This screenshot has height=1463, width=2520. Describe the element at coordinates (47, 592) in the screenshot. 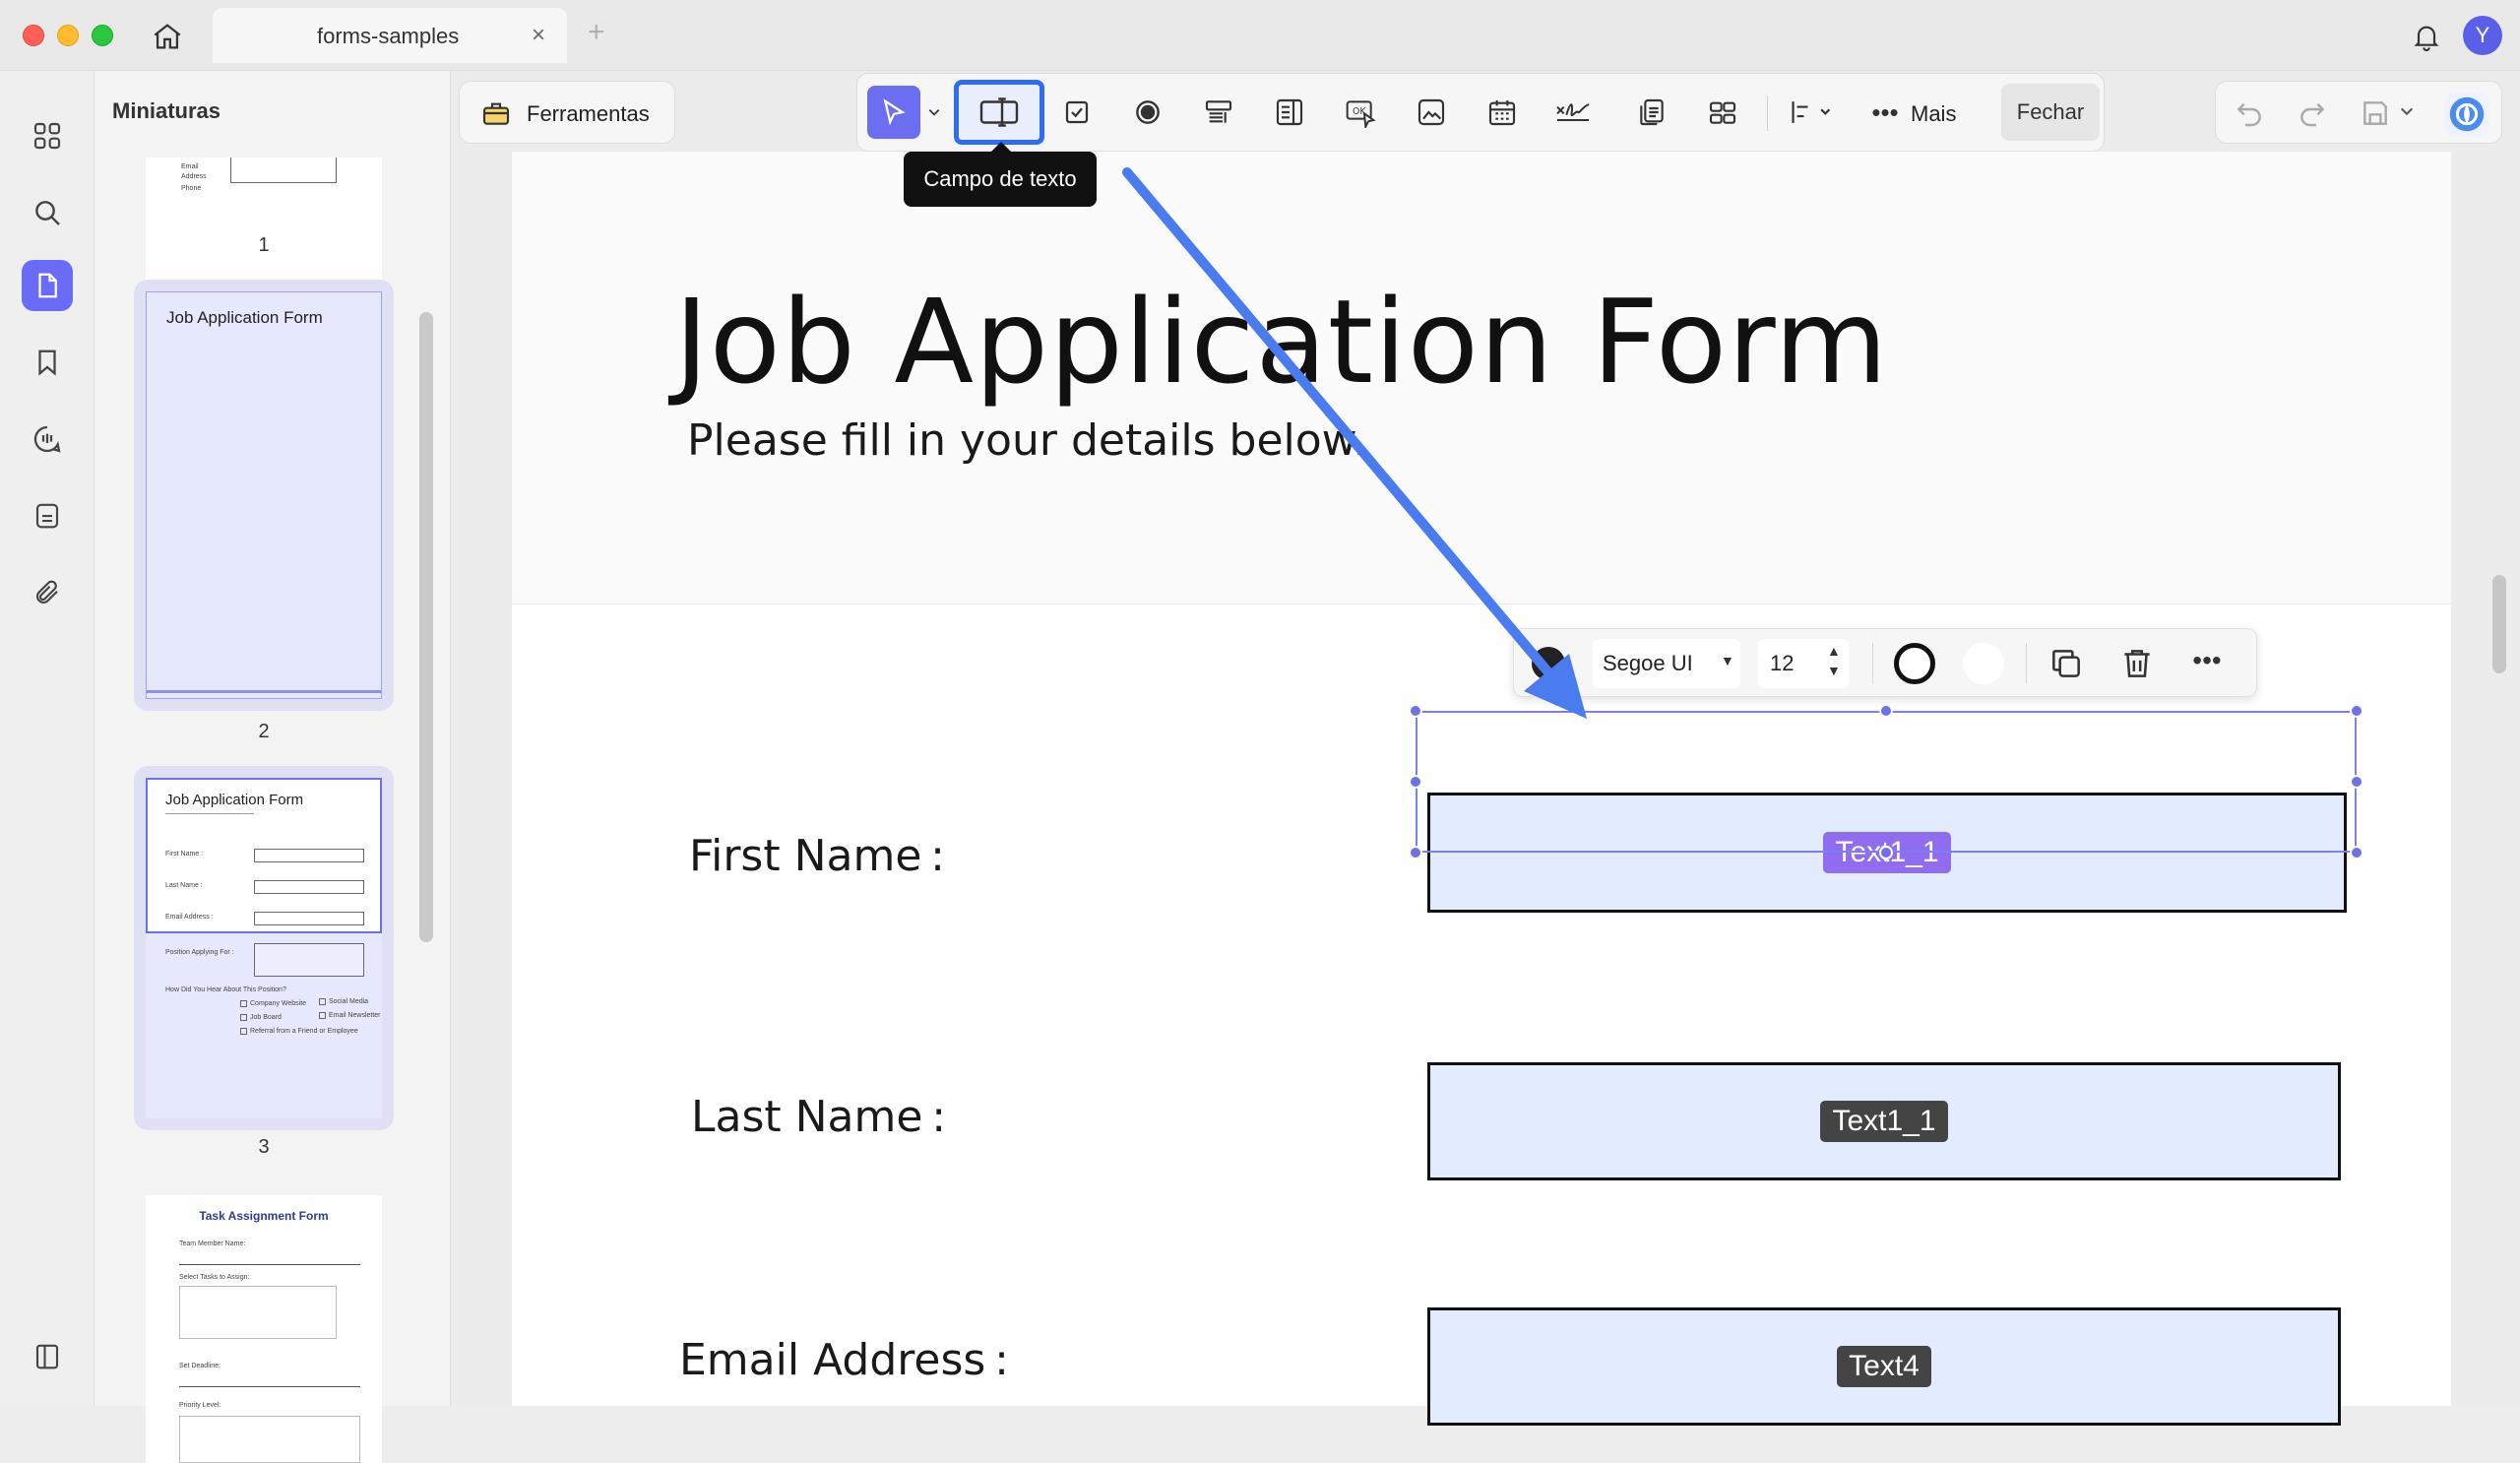

I see `attachment-icon` at that location.